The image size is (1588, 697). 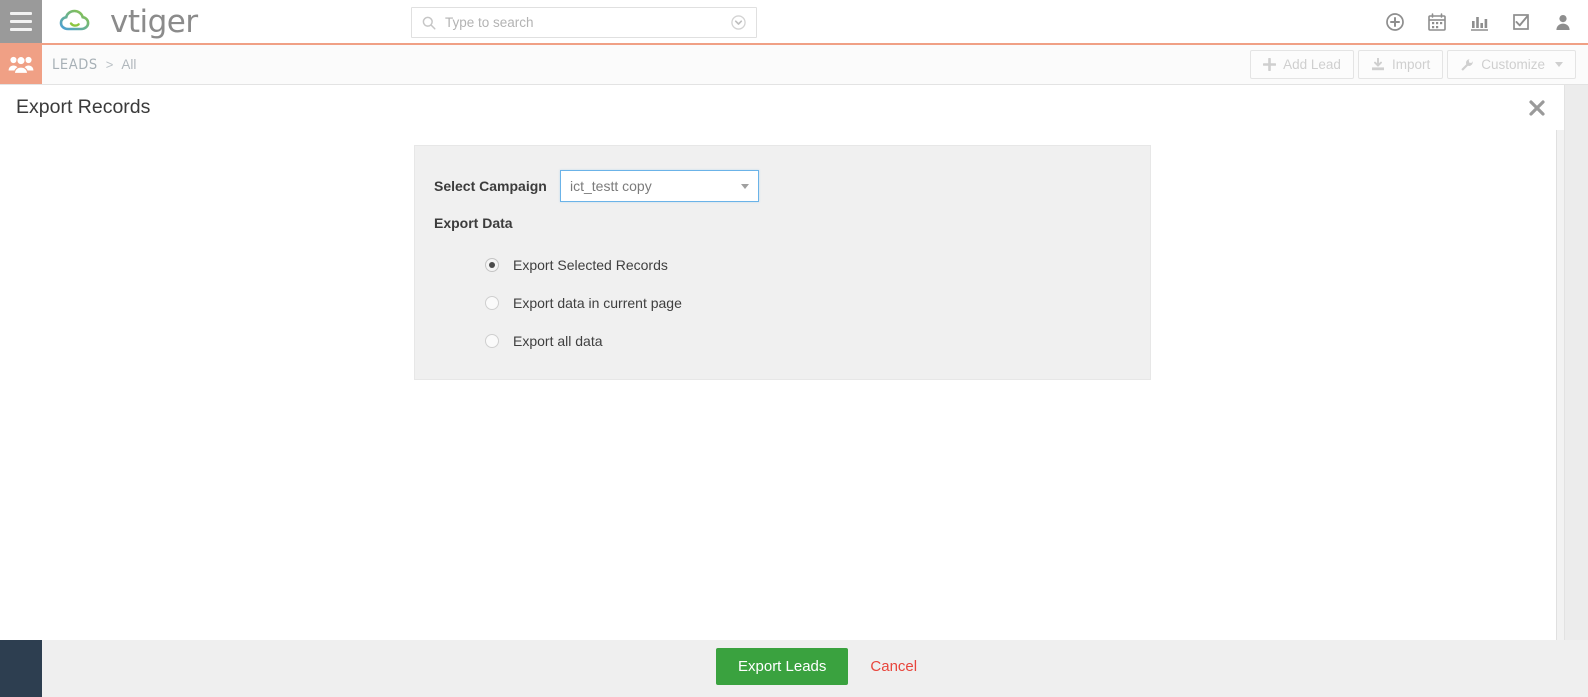 I want to click on add-lead-button: Add Lead, so click(x=1302, y=64).